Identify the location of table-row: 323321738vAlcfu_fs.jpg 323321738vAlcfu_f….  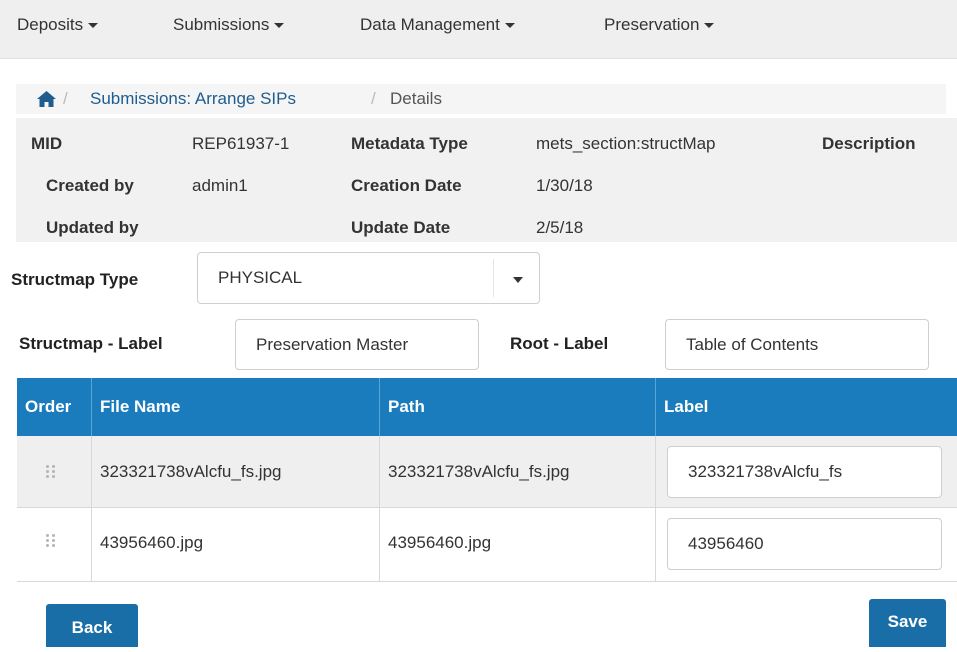
(487, 472).